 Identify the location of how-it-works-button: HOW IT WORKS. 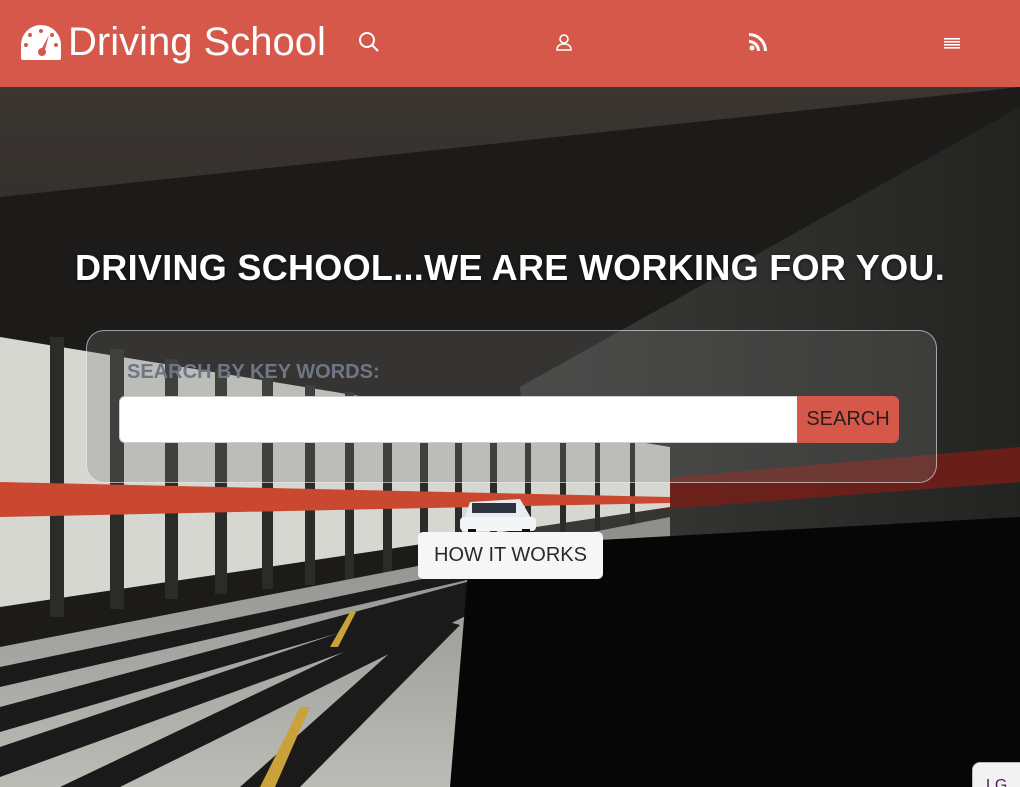
(510, 555).